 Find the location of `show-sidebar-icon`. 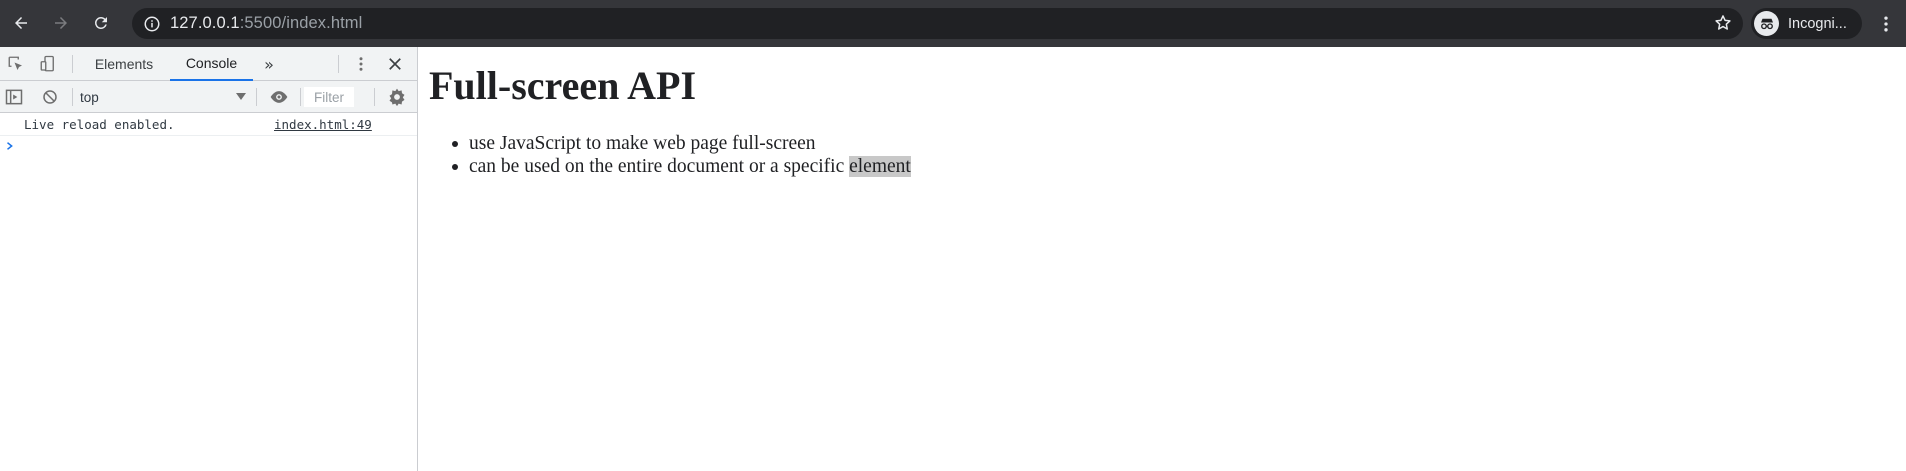

show-sidebar-icon is located at coordinates (14, 97).